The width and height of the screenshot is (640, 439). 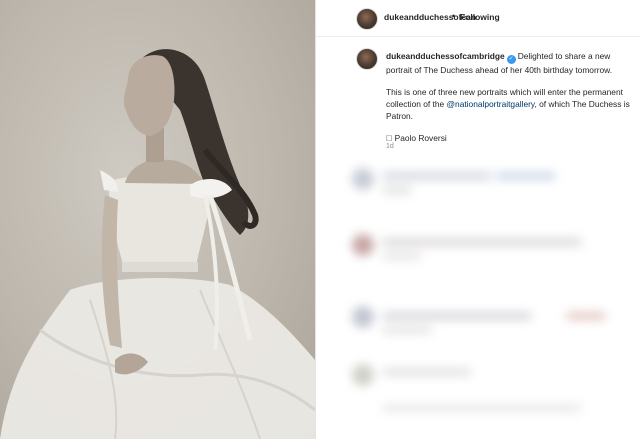 I want to click on photo-credit:   Paolo Roversi, so click(x=416, y=138).